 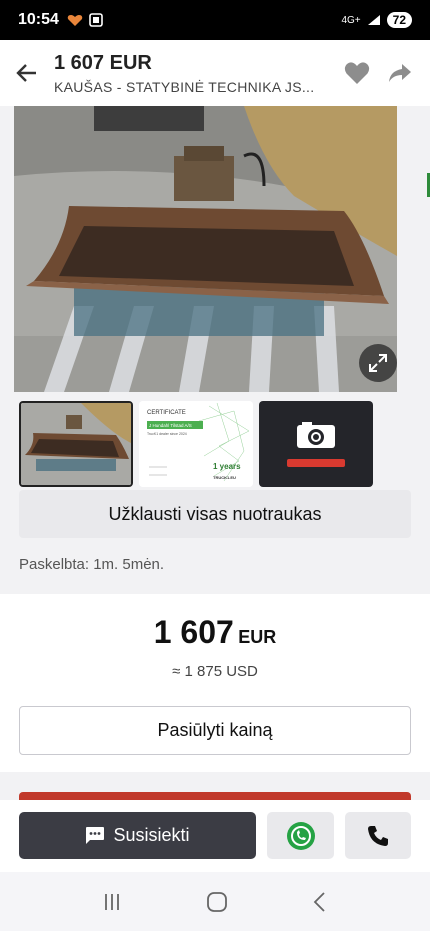 I want to click on photo-count-bar, so click(x=316, y=463).